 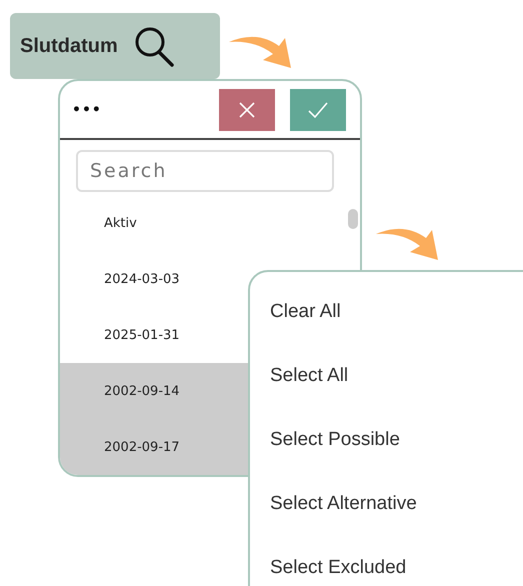 I want to click on confirm-button, so click(x=318, y=109).